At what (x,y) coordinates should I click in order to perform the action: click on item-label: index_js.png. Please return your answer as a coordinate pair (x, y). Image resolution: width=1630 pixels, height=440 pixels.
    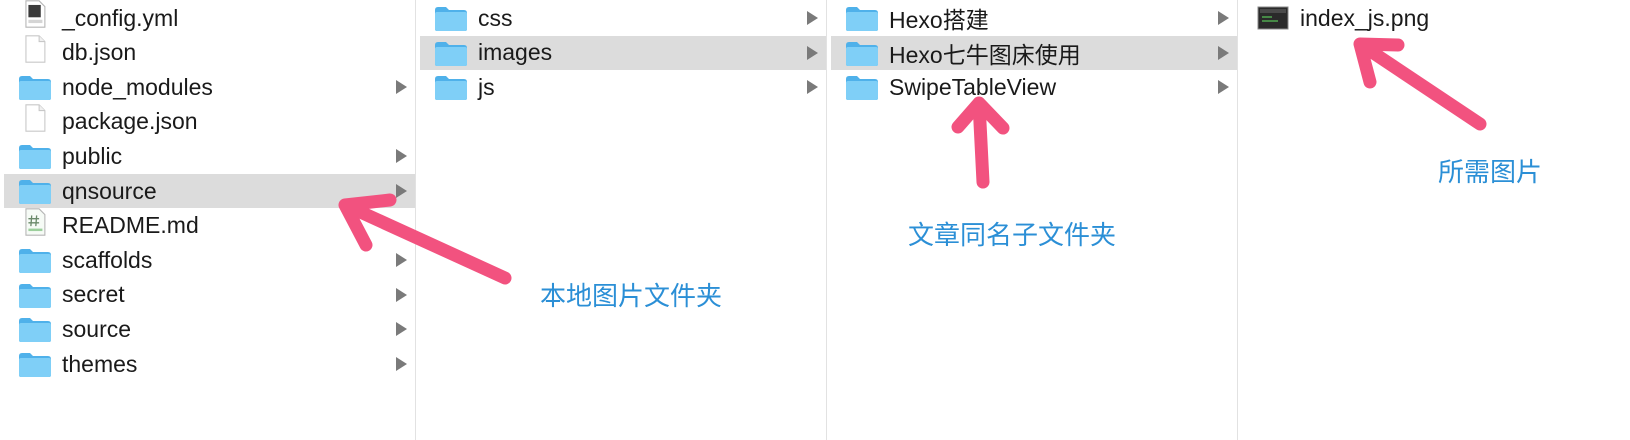
    Looking at the image, I should click on (1365, 17).